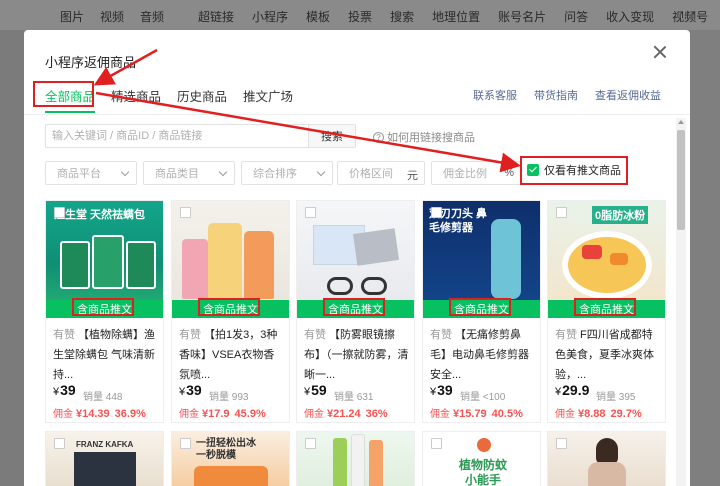 The height and width of the screenshot is (486, 720). Describe the element at coordinates (68, 390) in the screenshot. I see `price-value: 39` at that location.